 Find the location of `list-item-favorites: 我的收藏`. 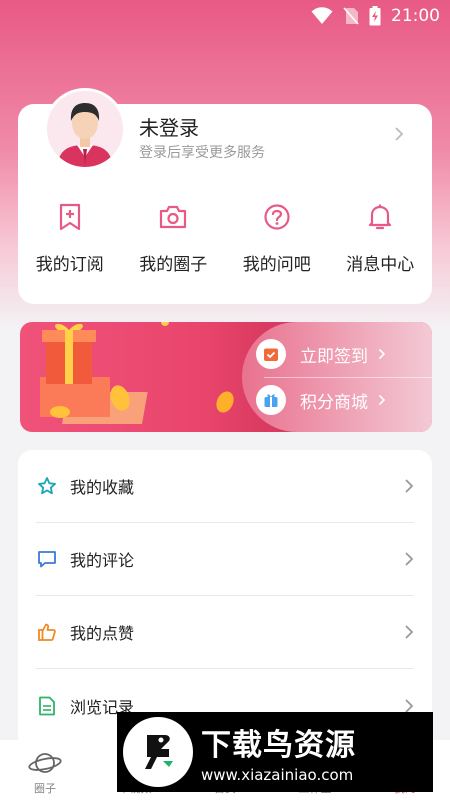

list-item-favorites: 我的收藏 is located at coordinates (225, 486).